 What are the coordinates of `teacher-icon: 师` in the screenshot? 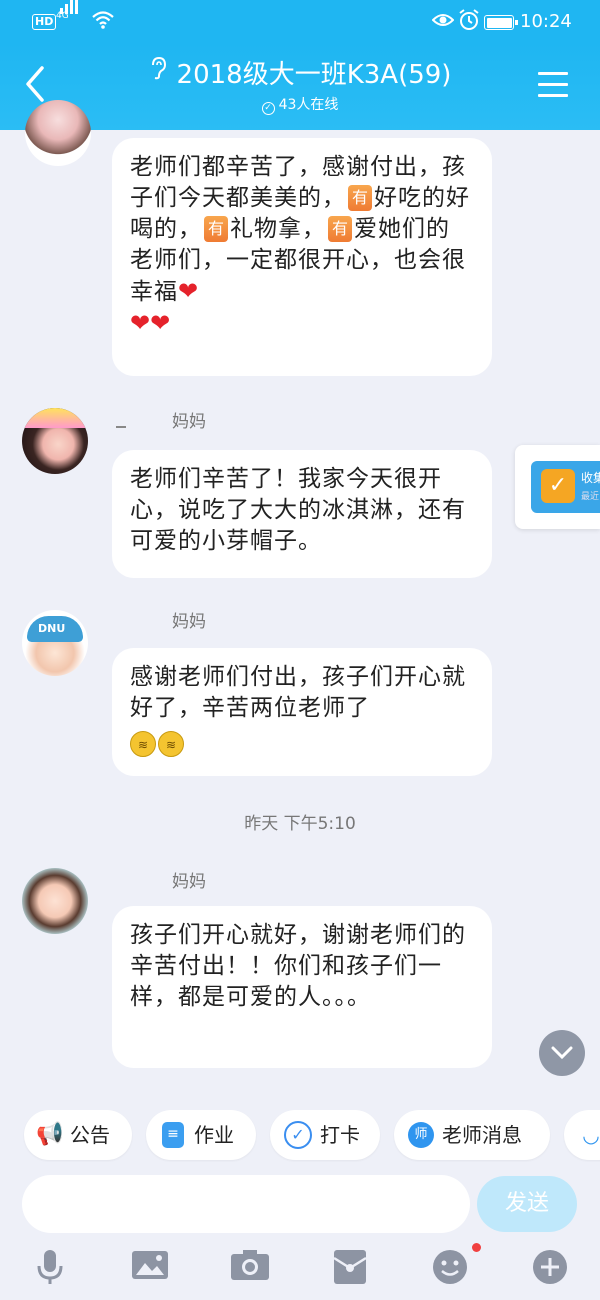 It's located at (421, 1135).